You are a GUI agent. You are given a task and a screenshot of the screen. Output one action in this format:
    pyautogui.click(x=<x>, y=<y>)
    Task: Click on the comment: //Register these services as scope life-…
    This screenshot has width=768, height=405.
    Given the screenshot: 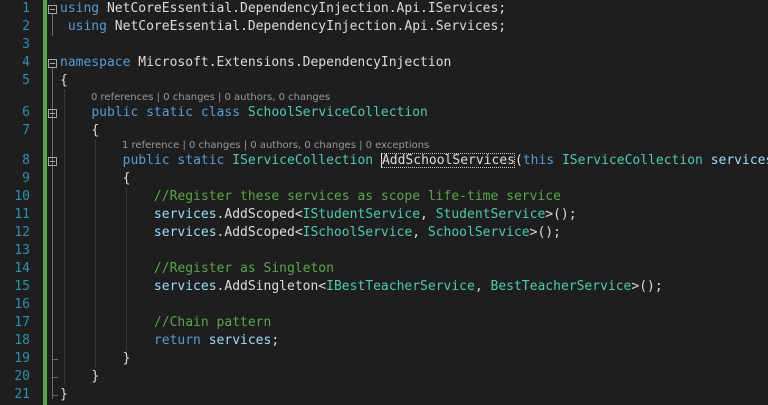 What is the action you would take?
    pyautogui.click(x=357, y=196)
    